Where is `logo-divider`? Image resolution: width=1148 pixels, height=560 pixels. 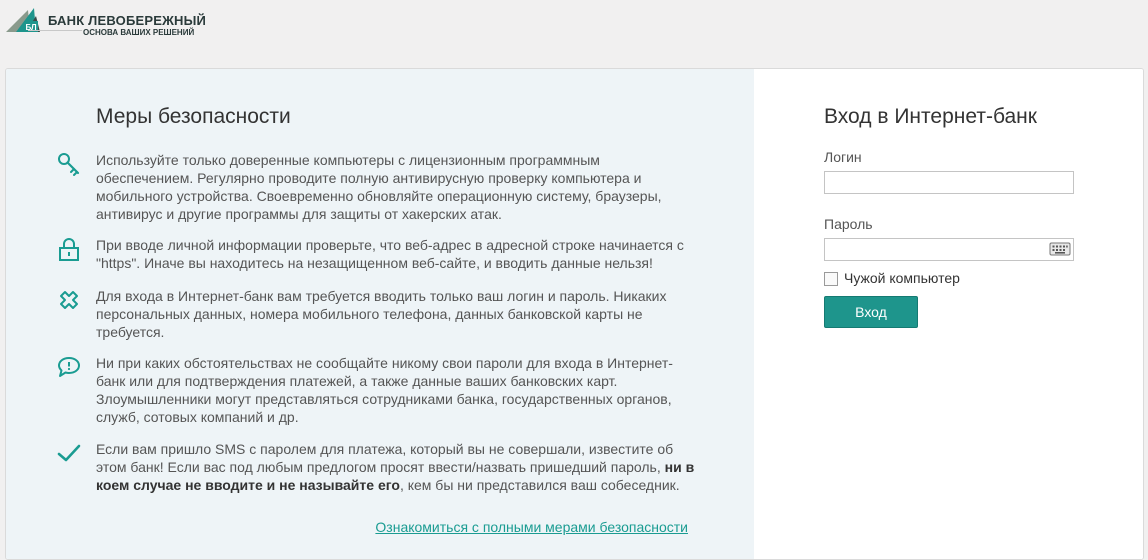
logo-divider is located at coordinates (55, 30).